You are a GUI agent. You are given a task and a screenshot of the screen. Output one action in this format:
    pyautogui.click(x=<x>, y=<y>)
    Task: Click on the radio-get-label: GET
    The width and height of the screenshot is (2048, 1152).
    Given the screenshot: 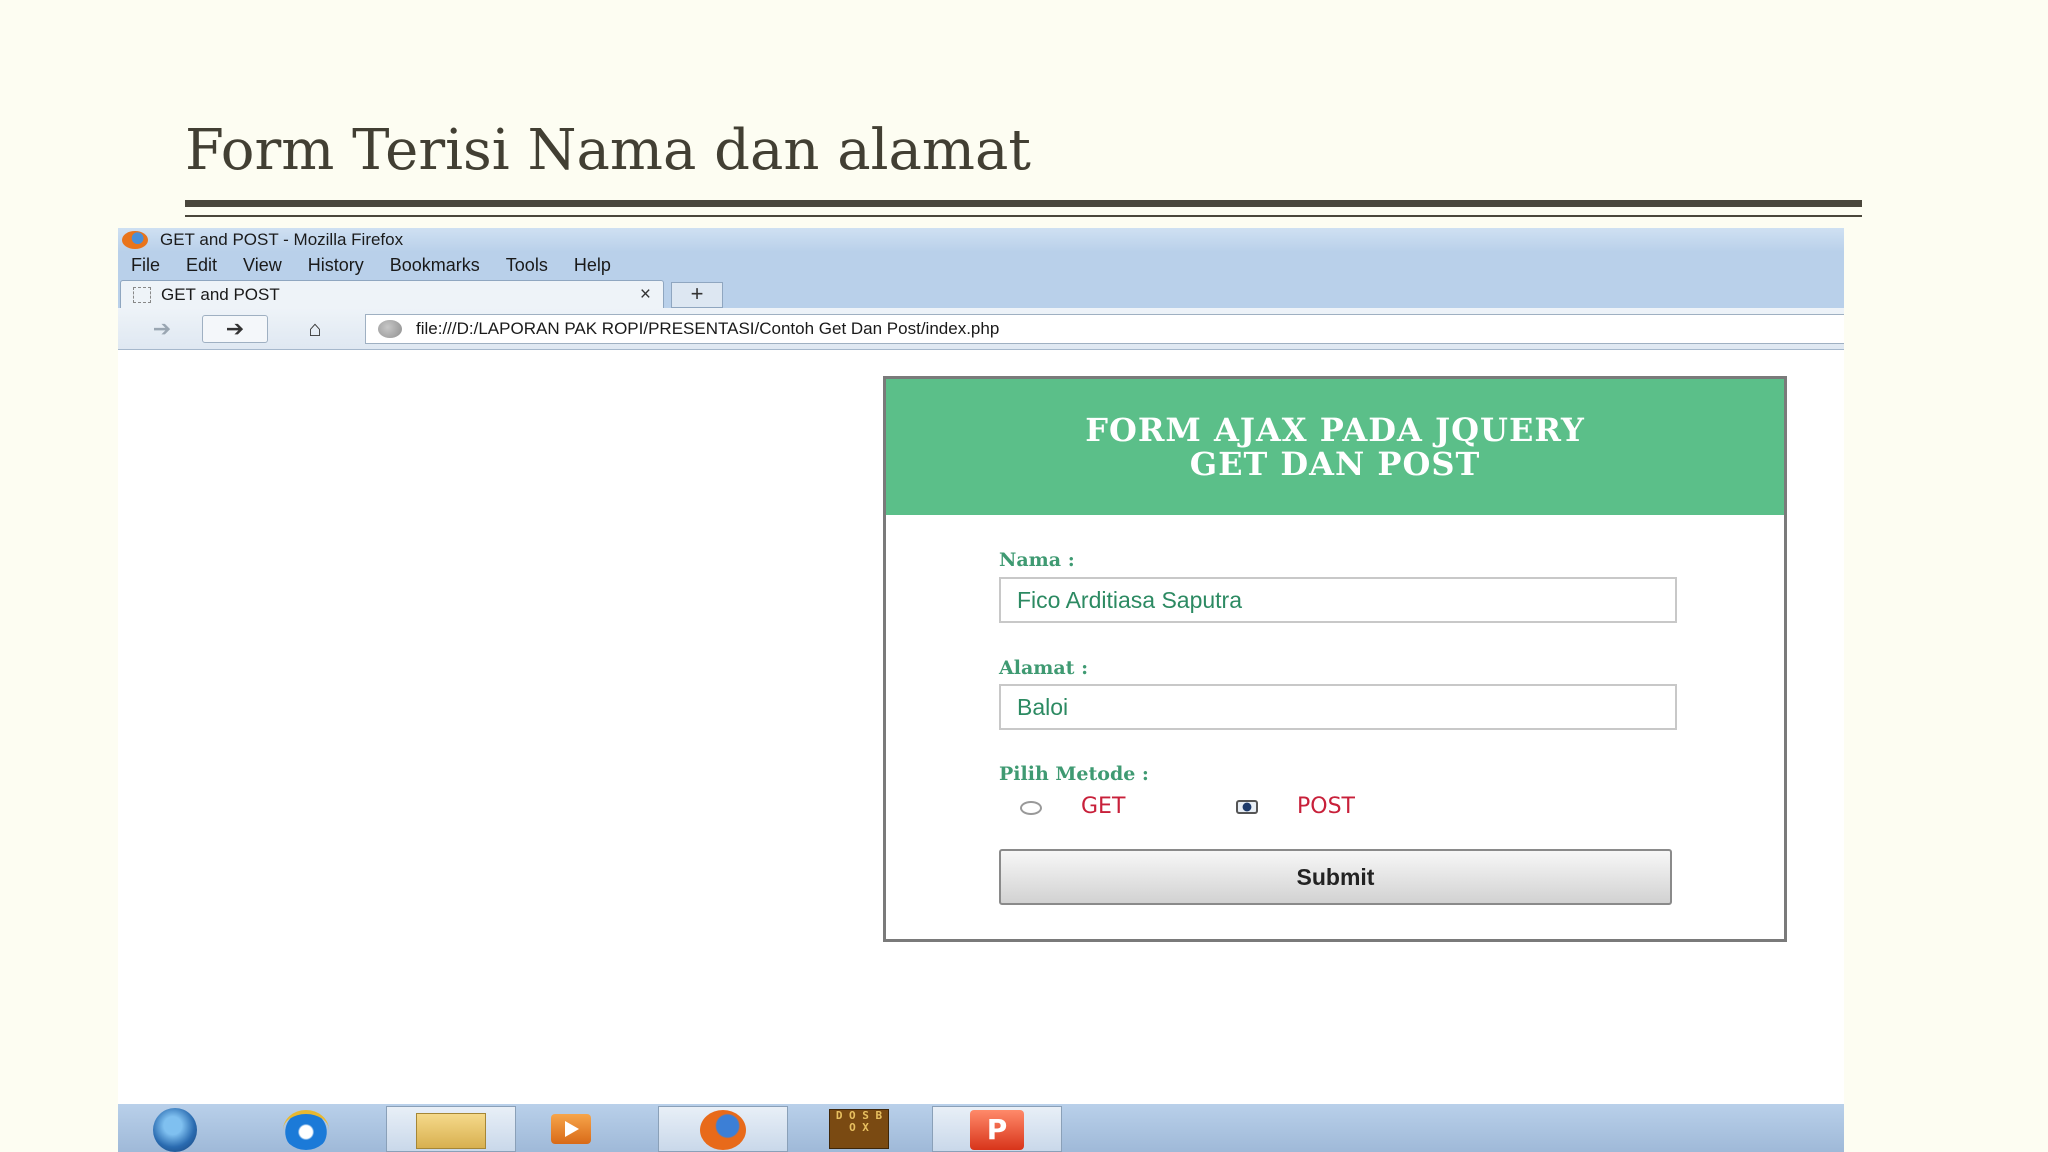 What is the action you would take?
    pyautogui.click(x=1103, y=806)
    